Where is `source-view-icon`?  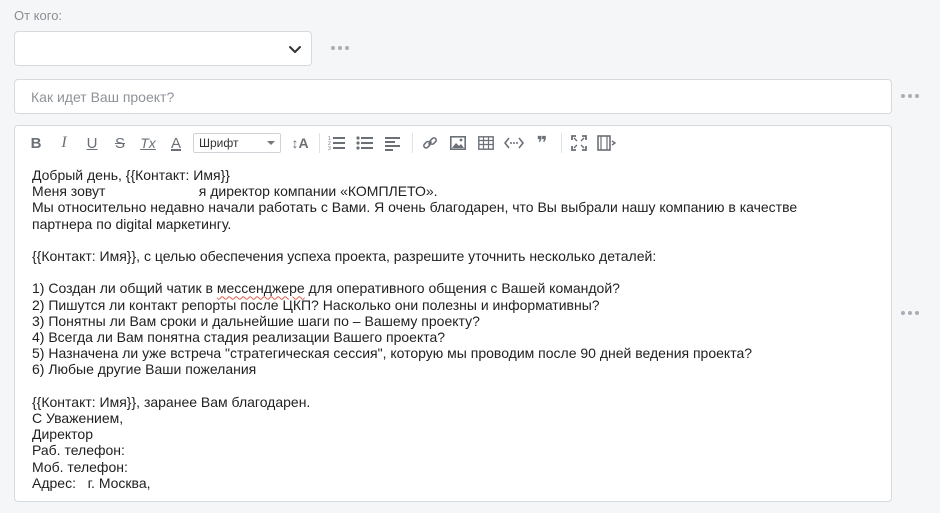 source-view-icon is located at coordinates (607, 143).